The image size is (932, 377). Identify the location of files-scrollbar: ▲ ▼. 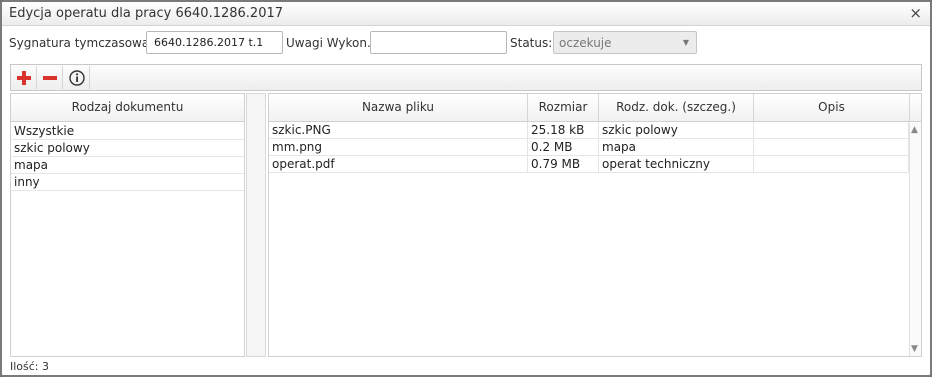
(915, 239).